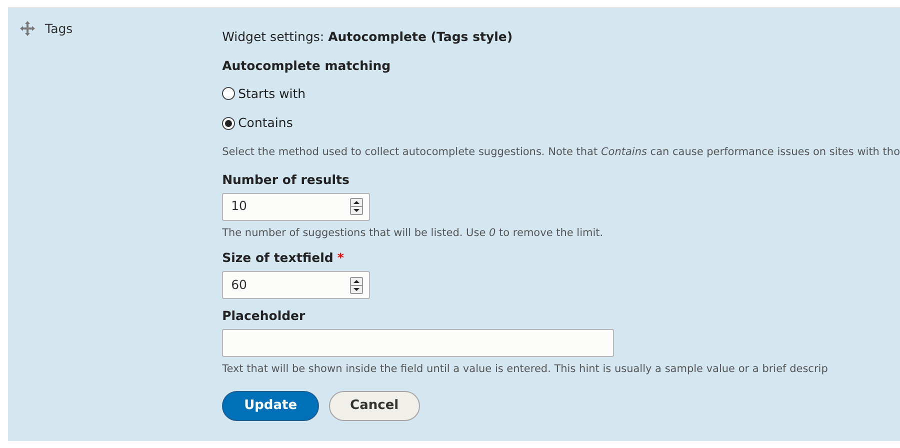 This screenshot has height=448, width=900. I want to click on cancel-button: Cancel, so click(374, 405).